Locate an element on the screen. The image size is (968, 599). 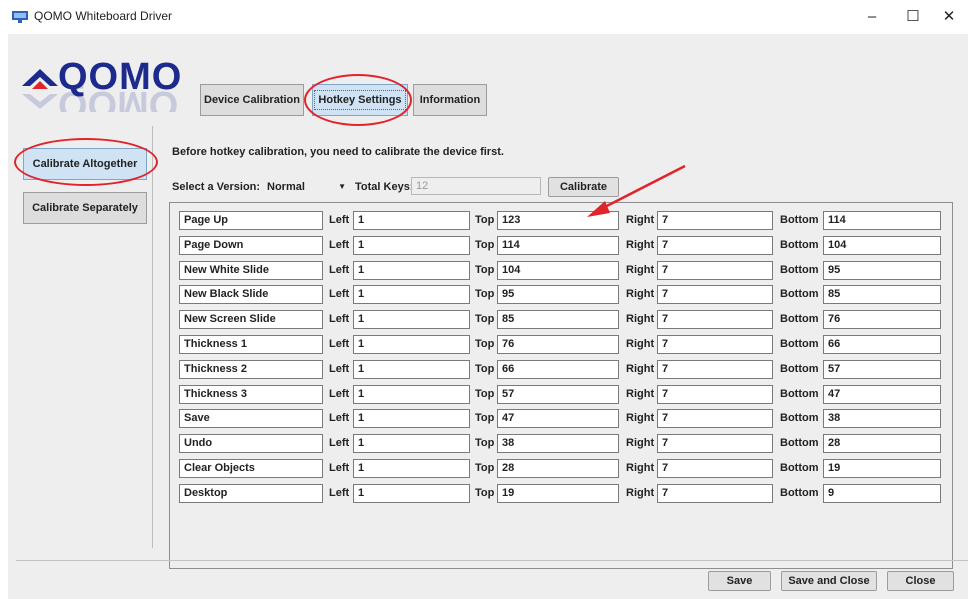
bottom-value-field: 19 is located at coordinates (882, 468).